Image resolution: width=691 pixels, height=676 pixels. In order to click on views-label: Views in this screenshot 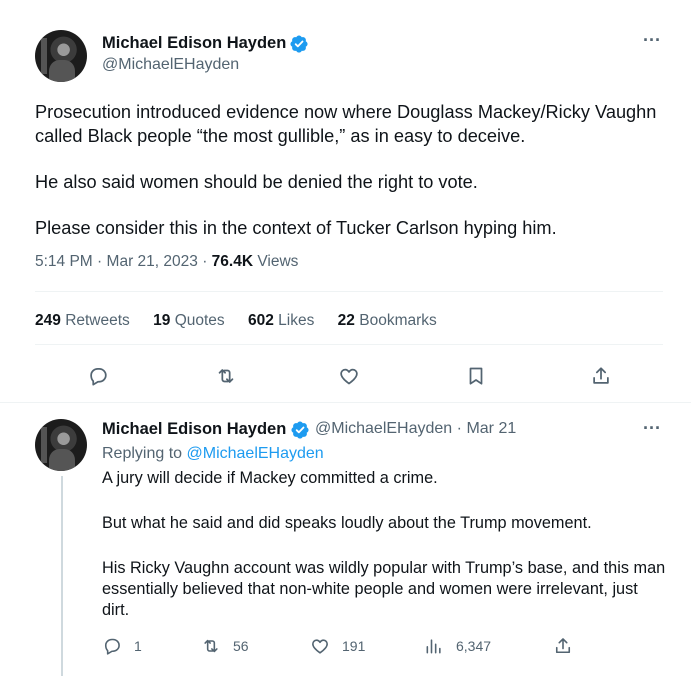, I will do `click(278, 261)`.